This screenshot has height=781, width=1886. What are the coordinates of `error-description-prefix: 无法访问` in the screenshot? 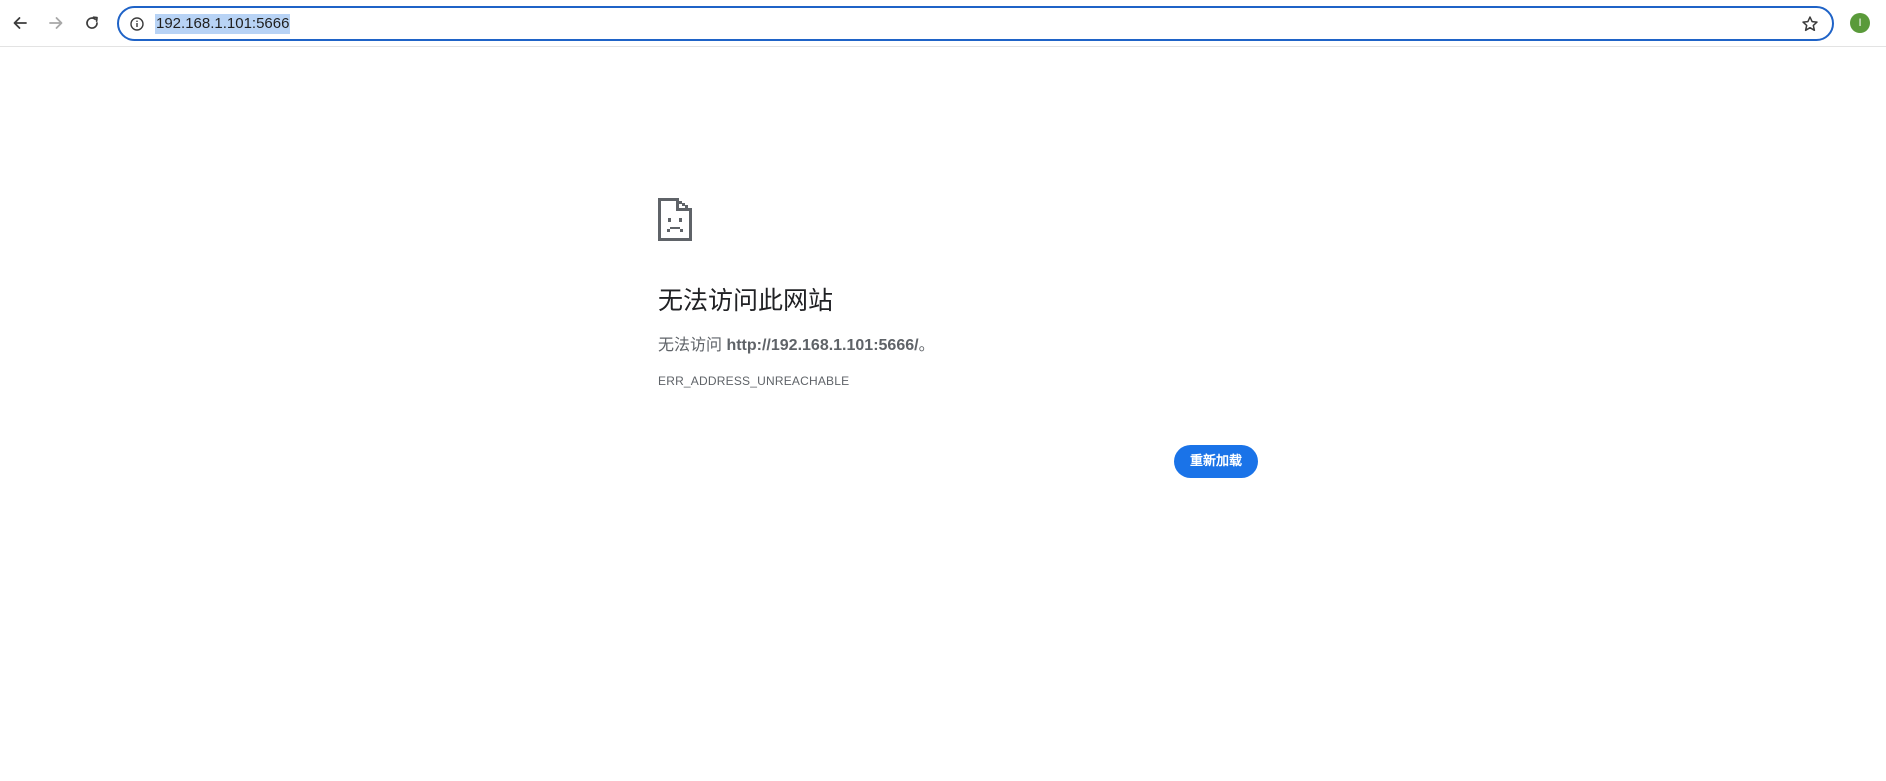 It's located at (692, 345).